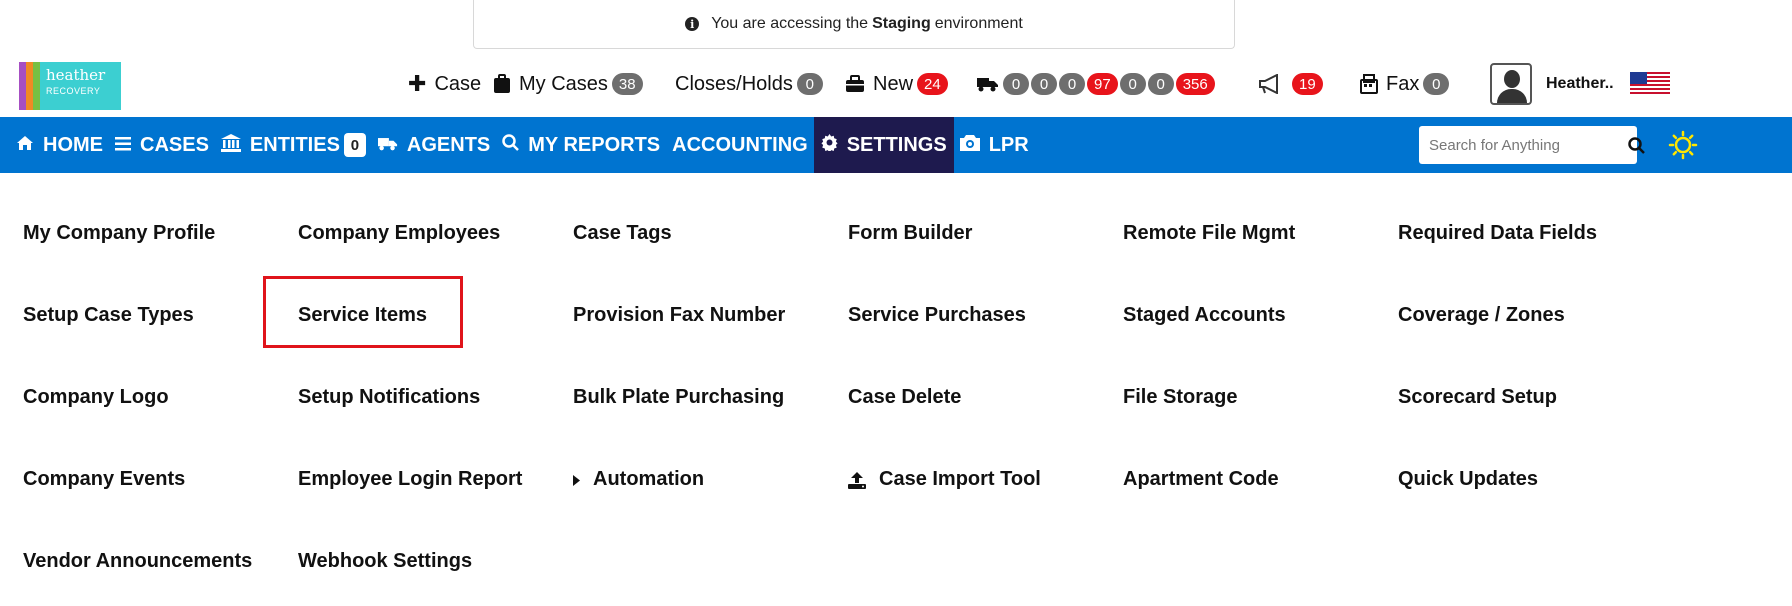 The width and height of the screenshot is (1792, 606). I want to click on settings-link-automation: Automation, so click(710, 497).